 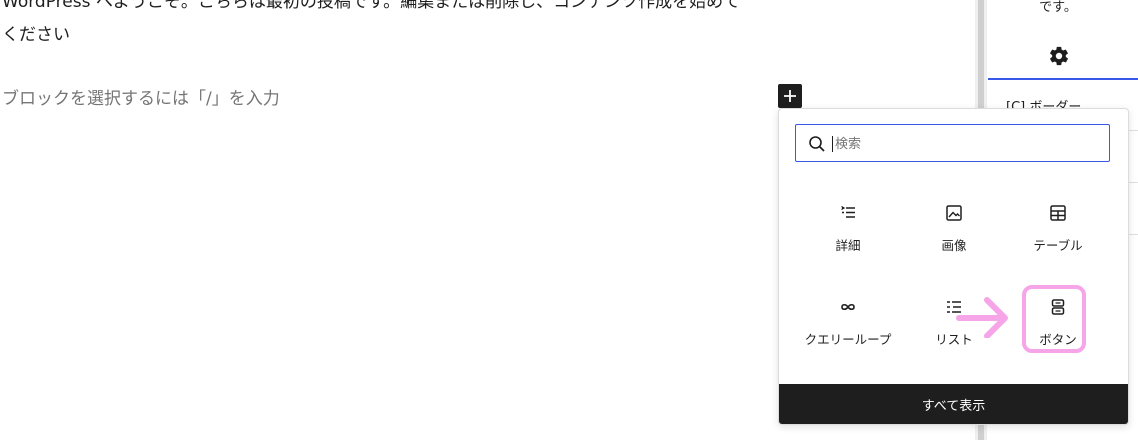 I want to click on details-icon, so click(x=848, y=211).